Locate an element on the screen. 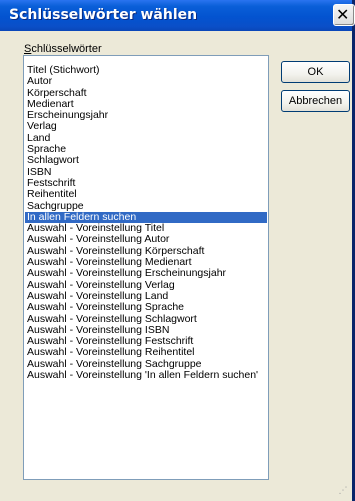 The image size is (355, 501). list-item: Autor is located at coordinates (146, 81).